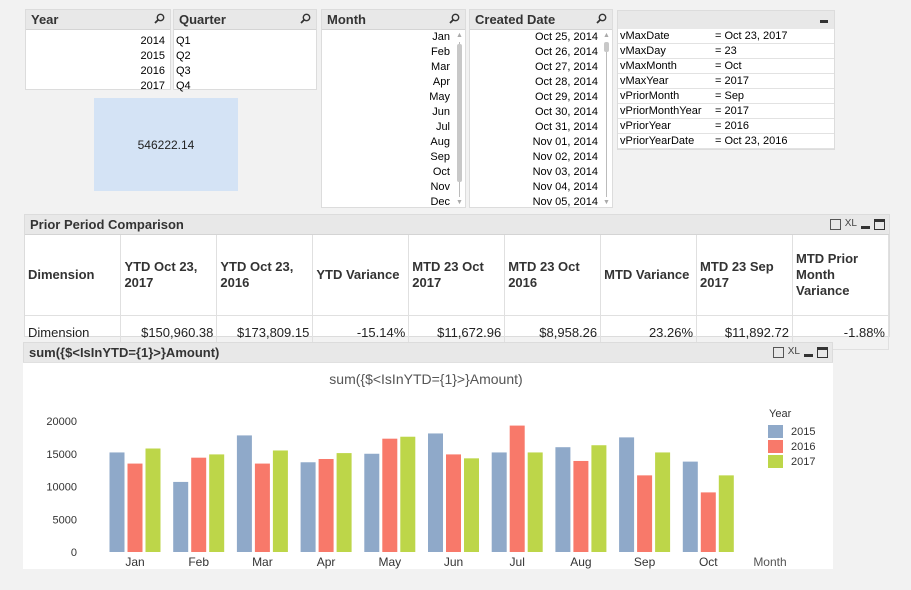  What do you see at coordinates (393, 20) in the screenshot?
I see `month-listbox-header: Month` at bounding box center [393, 20].